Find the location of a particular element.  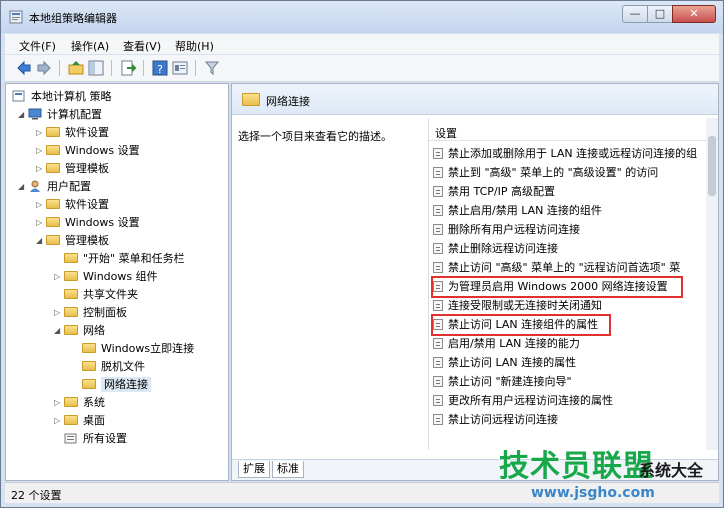

vertical-scrollbar is located at coordinates (712, 284).